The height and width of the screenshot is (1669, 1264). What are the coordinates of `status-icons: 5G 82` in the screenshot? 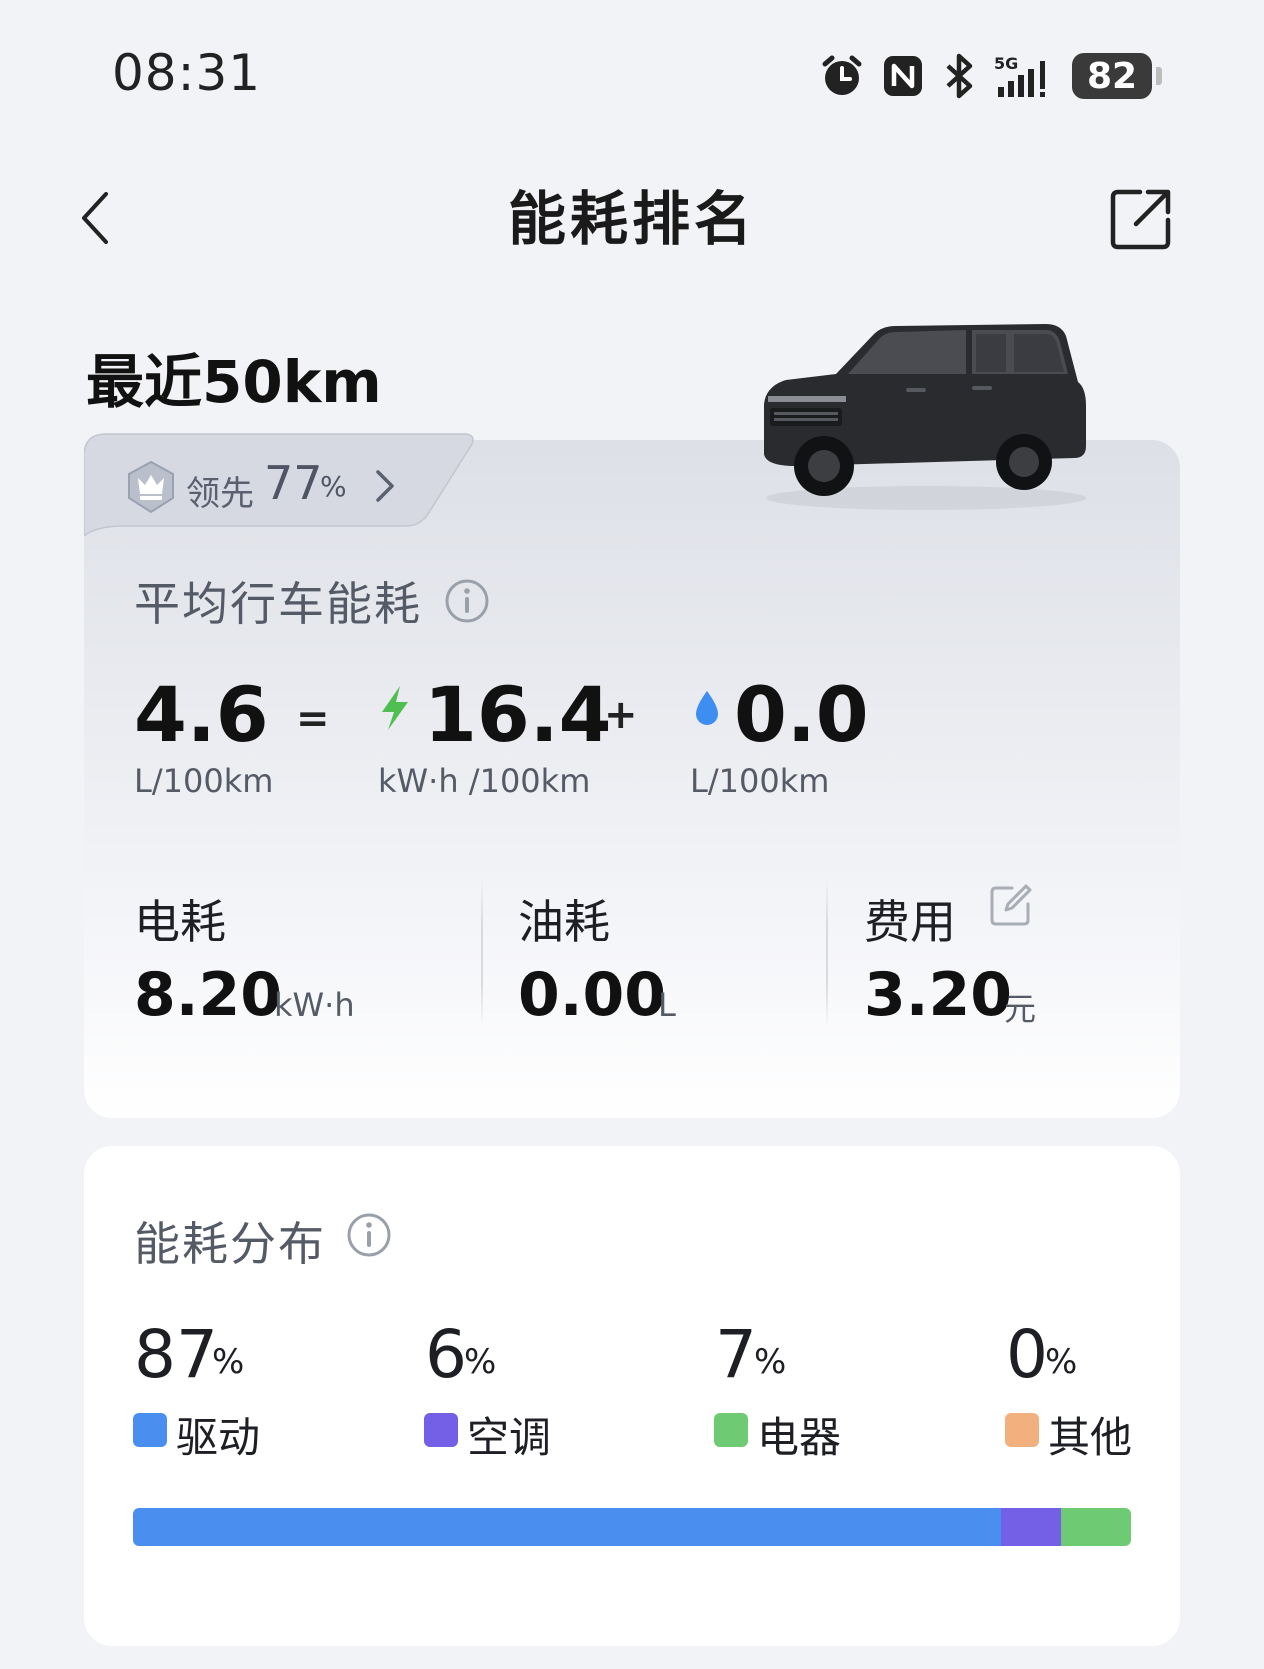 It's located at (991, 76).